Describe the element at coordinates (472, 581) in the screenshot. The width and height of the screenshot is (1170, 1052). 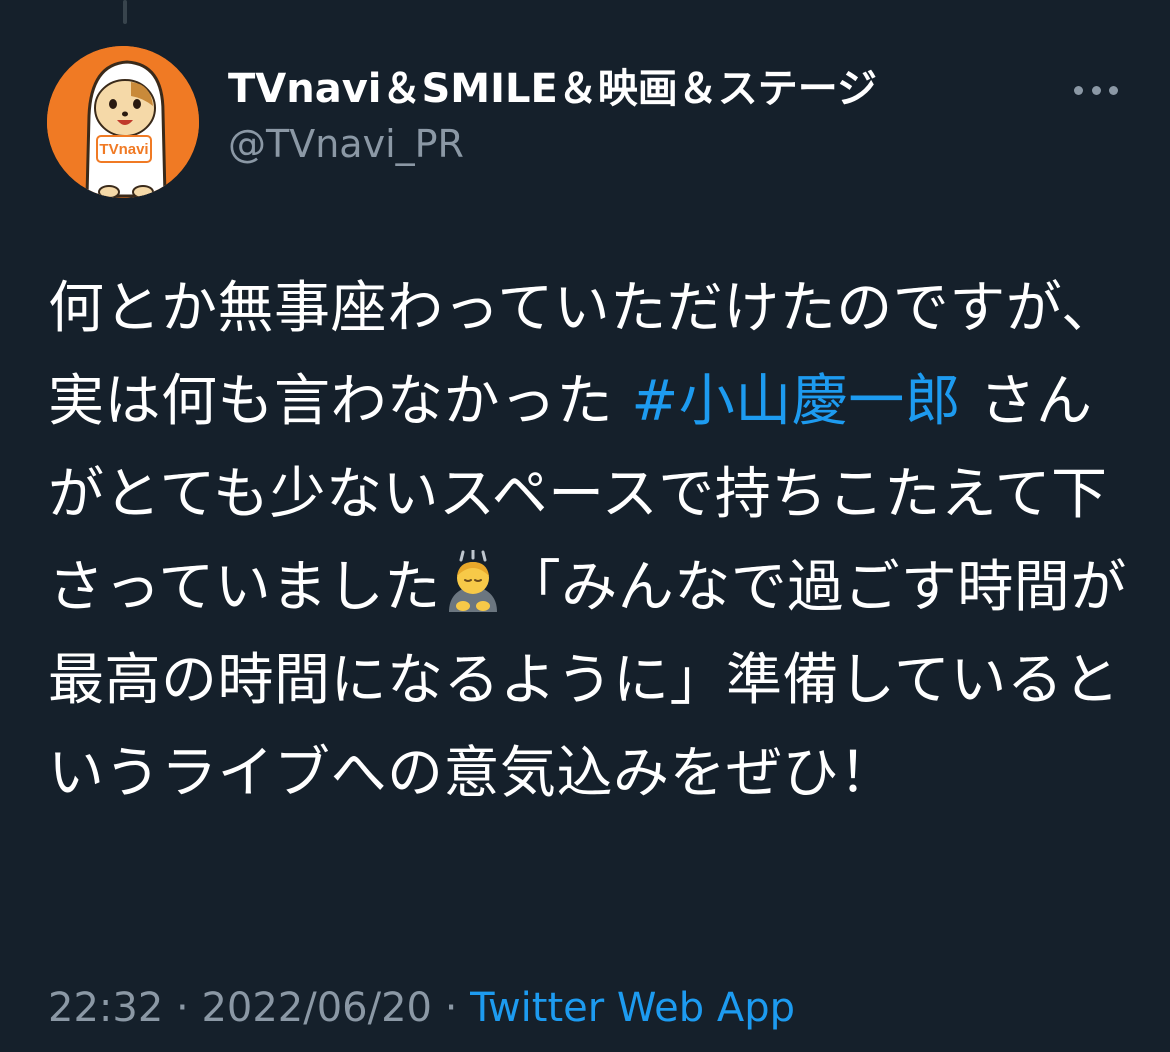
I see `person-bowing-emoji` at that location.